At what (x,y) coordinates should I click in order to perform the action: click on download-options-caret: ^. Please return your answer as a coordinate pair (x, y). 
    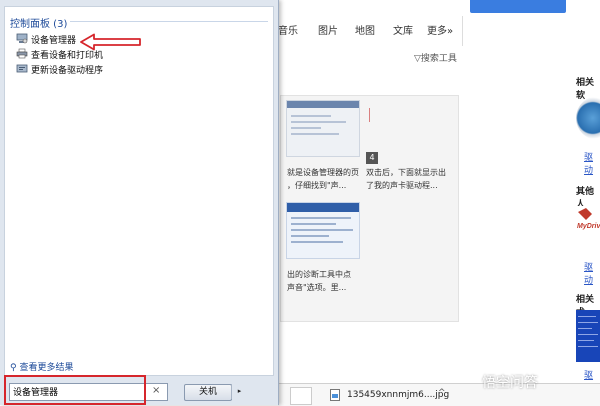
    Looking at the image, I should click on (442, 393).